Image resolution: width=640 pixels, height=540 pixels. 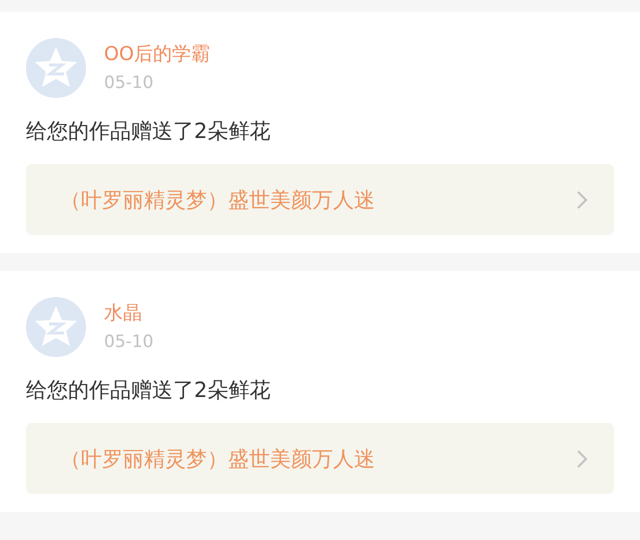 I want to click on user-name: OO后的学霸, so click(x=157, y=54).